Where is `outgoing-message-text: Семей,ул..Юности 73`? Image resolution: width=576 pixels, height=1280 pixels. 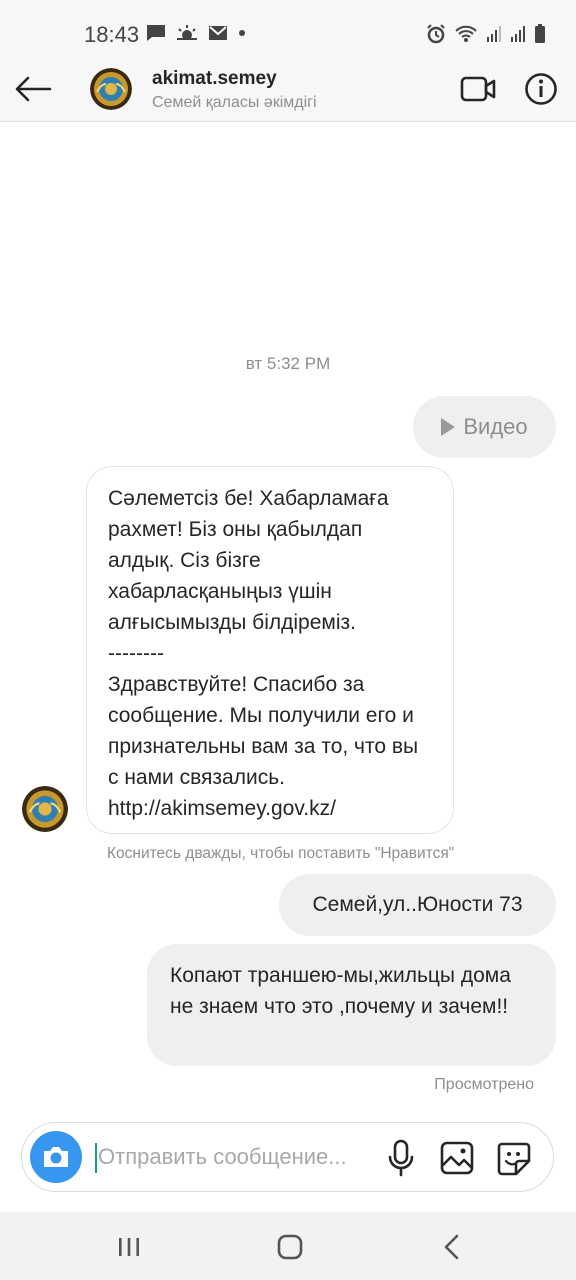 outgoing-message-text: Семей,ул..Юности 73 is located at coordinates (417, 904).